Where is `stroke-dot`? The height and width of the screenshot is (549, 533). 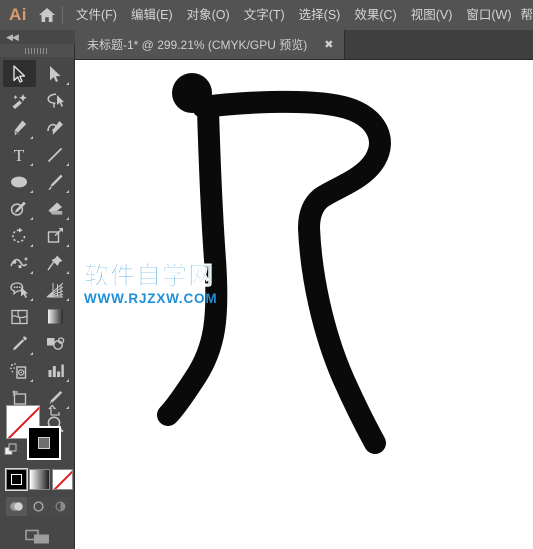
stroke-dot is located at coordinates (192, 93).